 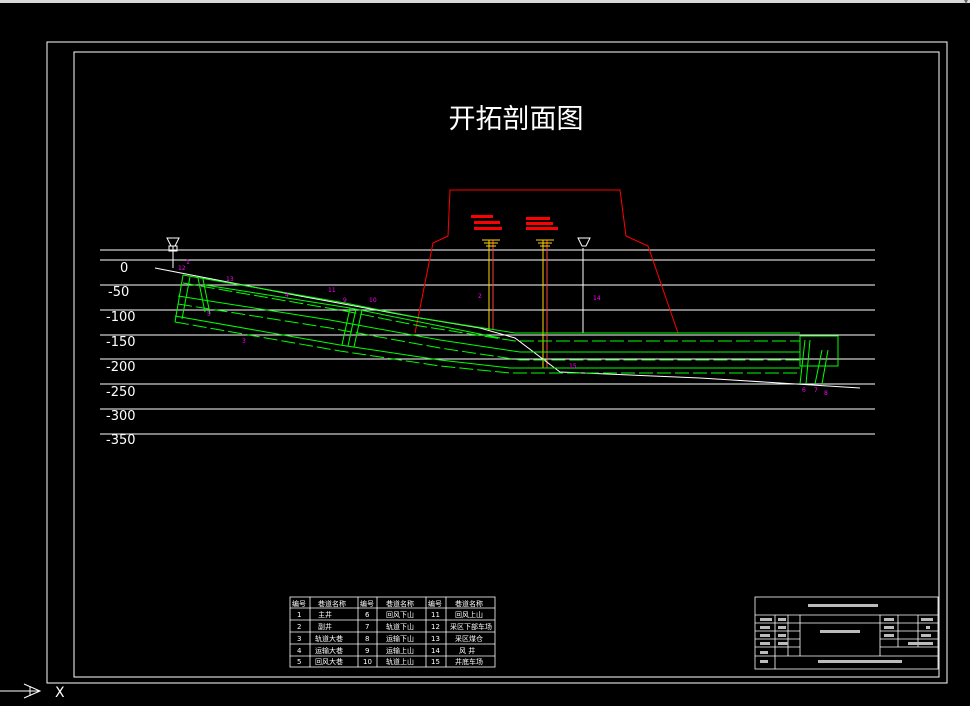 I want to click on legend-cell: 2, so click(x=299, y=627).